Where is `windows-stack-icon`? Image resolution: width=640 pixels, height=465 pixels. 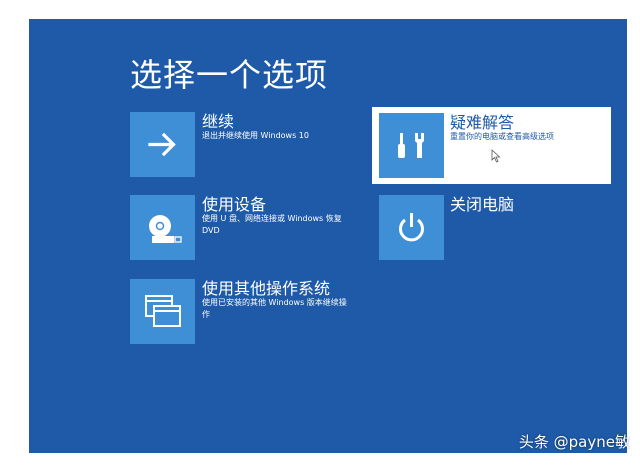 windows-stack-icon is located at coordinates (162, 311).